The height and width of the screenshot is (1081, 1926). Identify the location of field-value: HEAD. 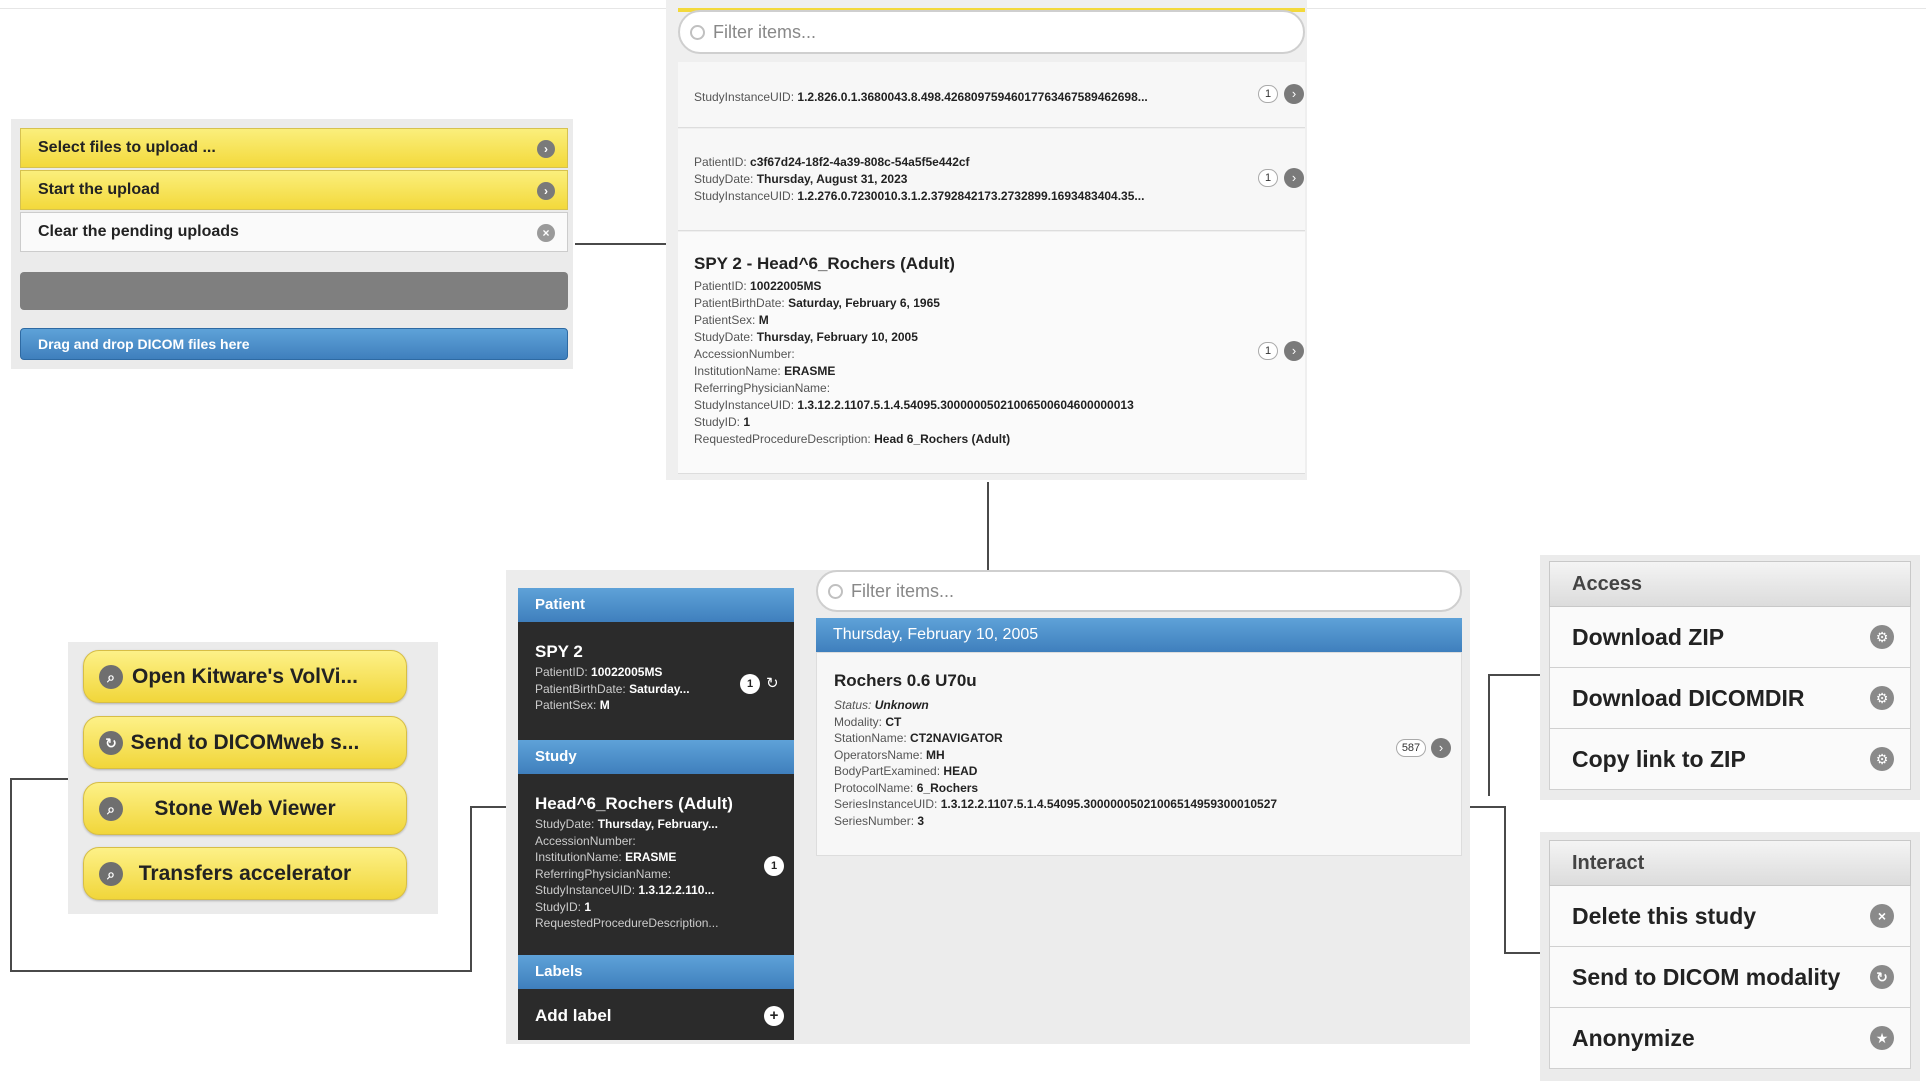
(960, 771).